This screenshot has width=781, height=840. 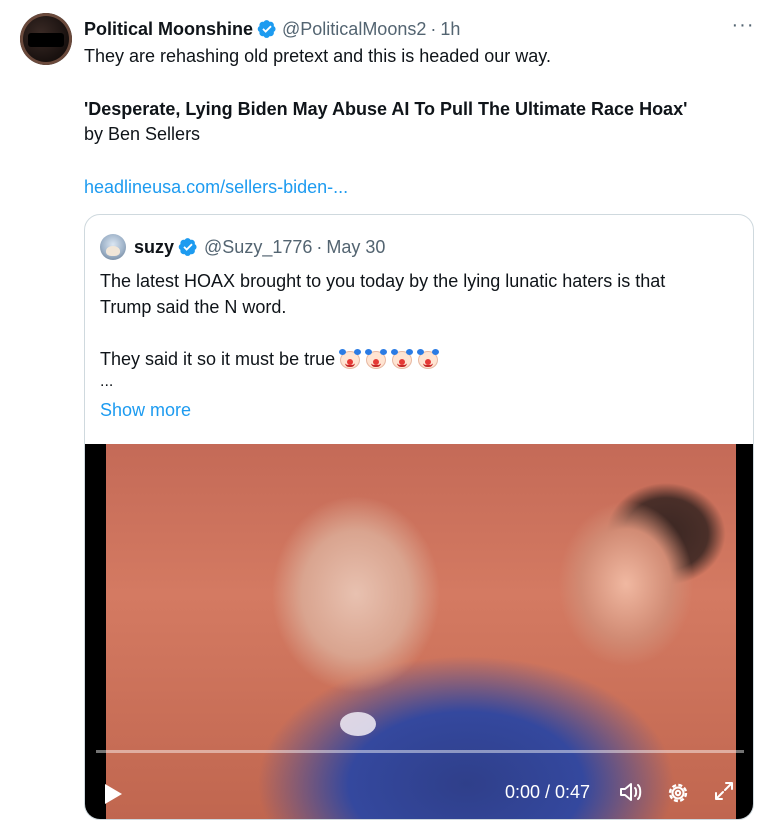 I want to click on play-icon, so click(x=113, y=794).